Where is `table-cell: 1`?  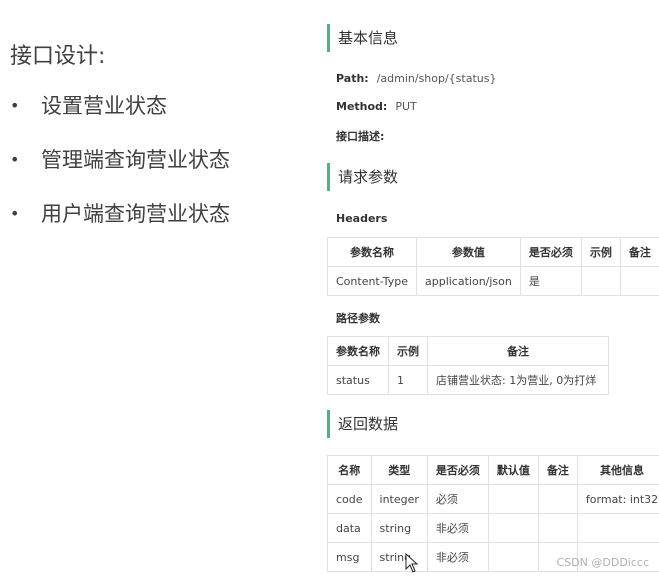 table-cell: 1 is located at coordinates (408, 380).